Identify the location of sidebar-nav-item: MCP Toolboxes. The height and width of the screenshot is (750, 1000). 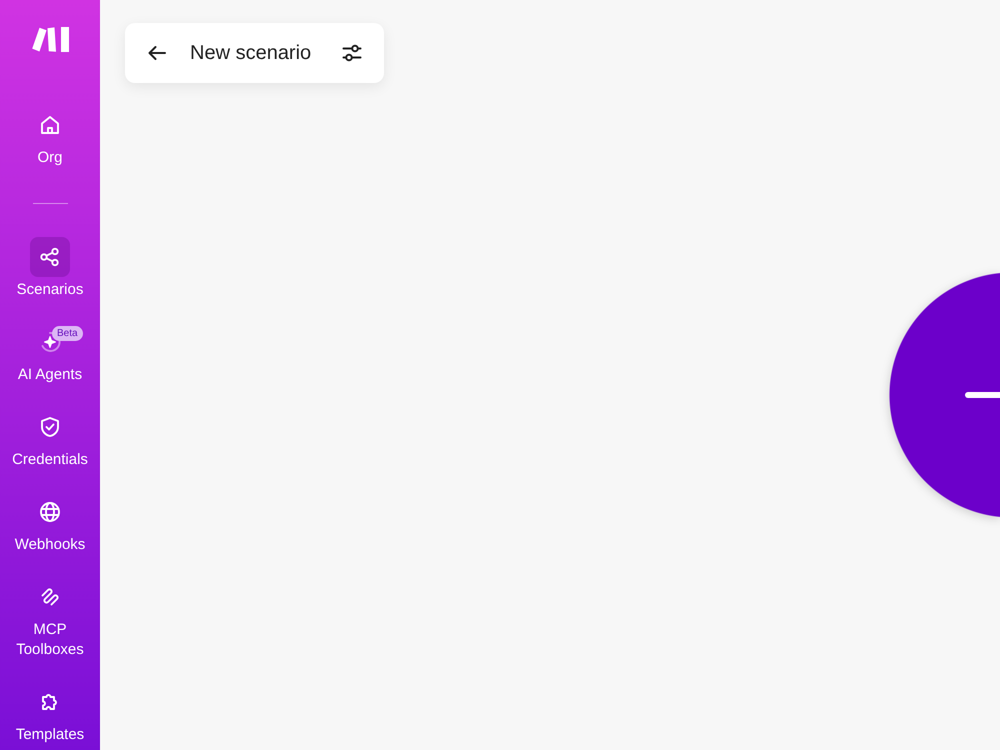
(50, 618).